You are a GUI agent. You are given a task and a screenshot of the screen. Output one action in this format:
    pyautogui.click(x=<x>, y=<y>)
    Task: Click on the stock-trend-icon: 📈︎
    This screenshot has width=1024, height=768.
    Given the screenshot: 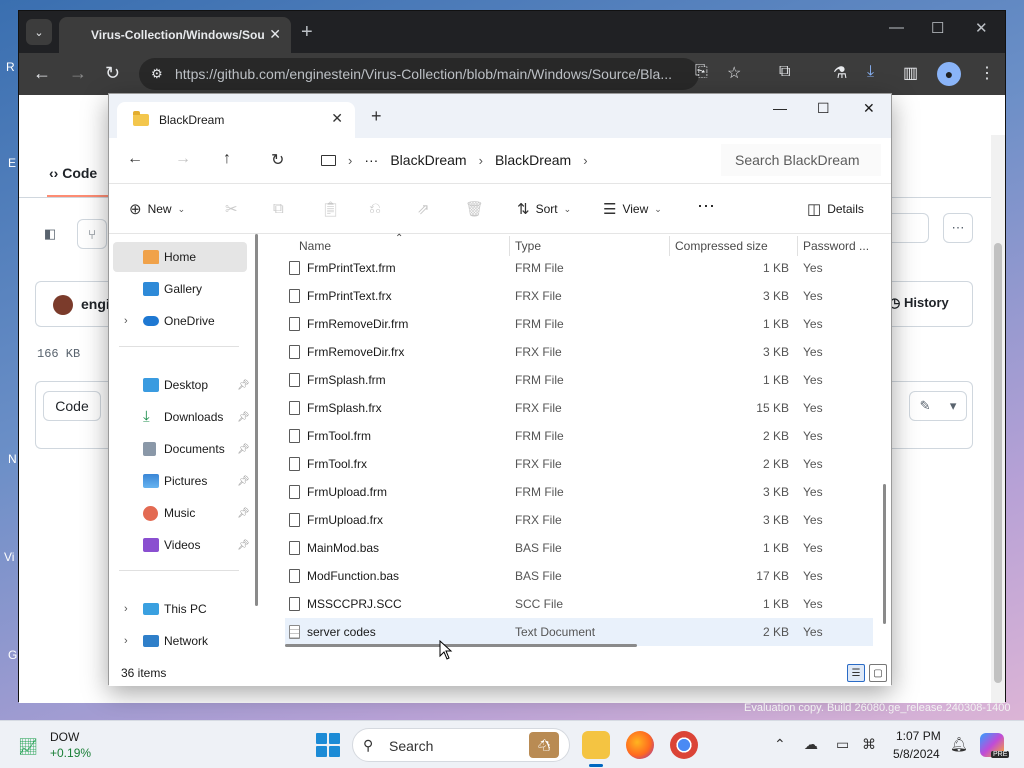 What is the action you would take?
    pyautogui.click(x=28, y=747)
    